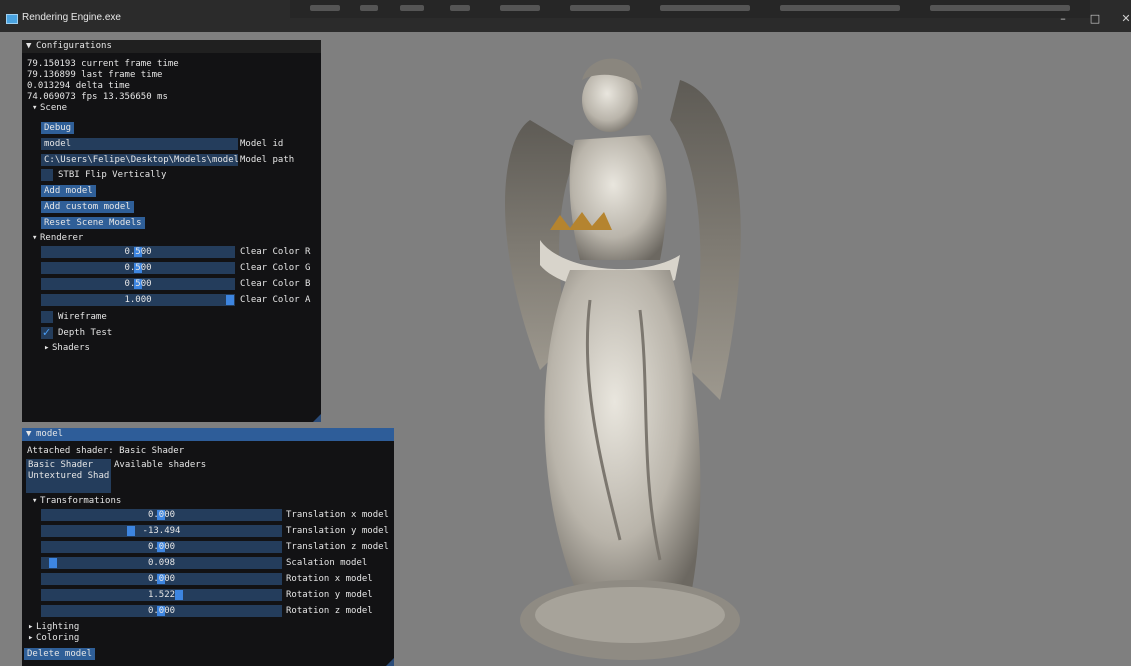  Describe the element at coordinates (81, 501) in the screenshot. I see `transformations-label: Transformations` at that location.